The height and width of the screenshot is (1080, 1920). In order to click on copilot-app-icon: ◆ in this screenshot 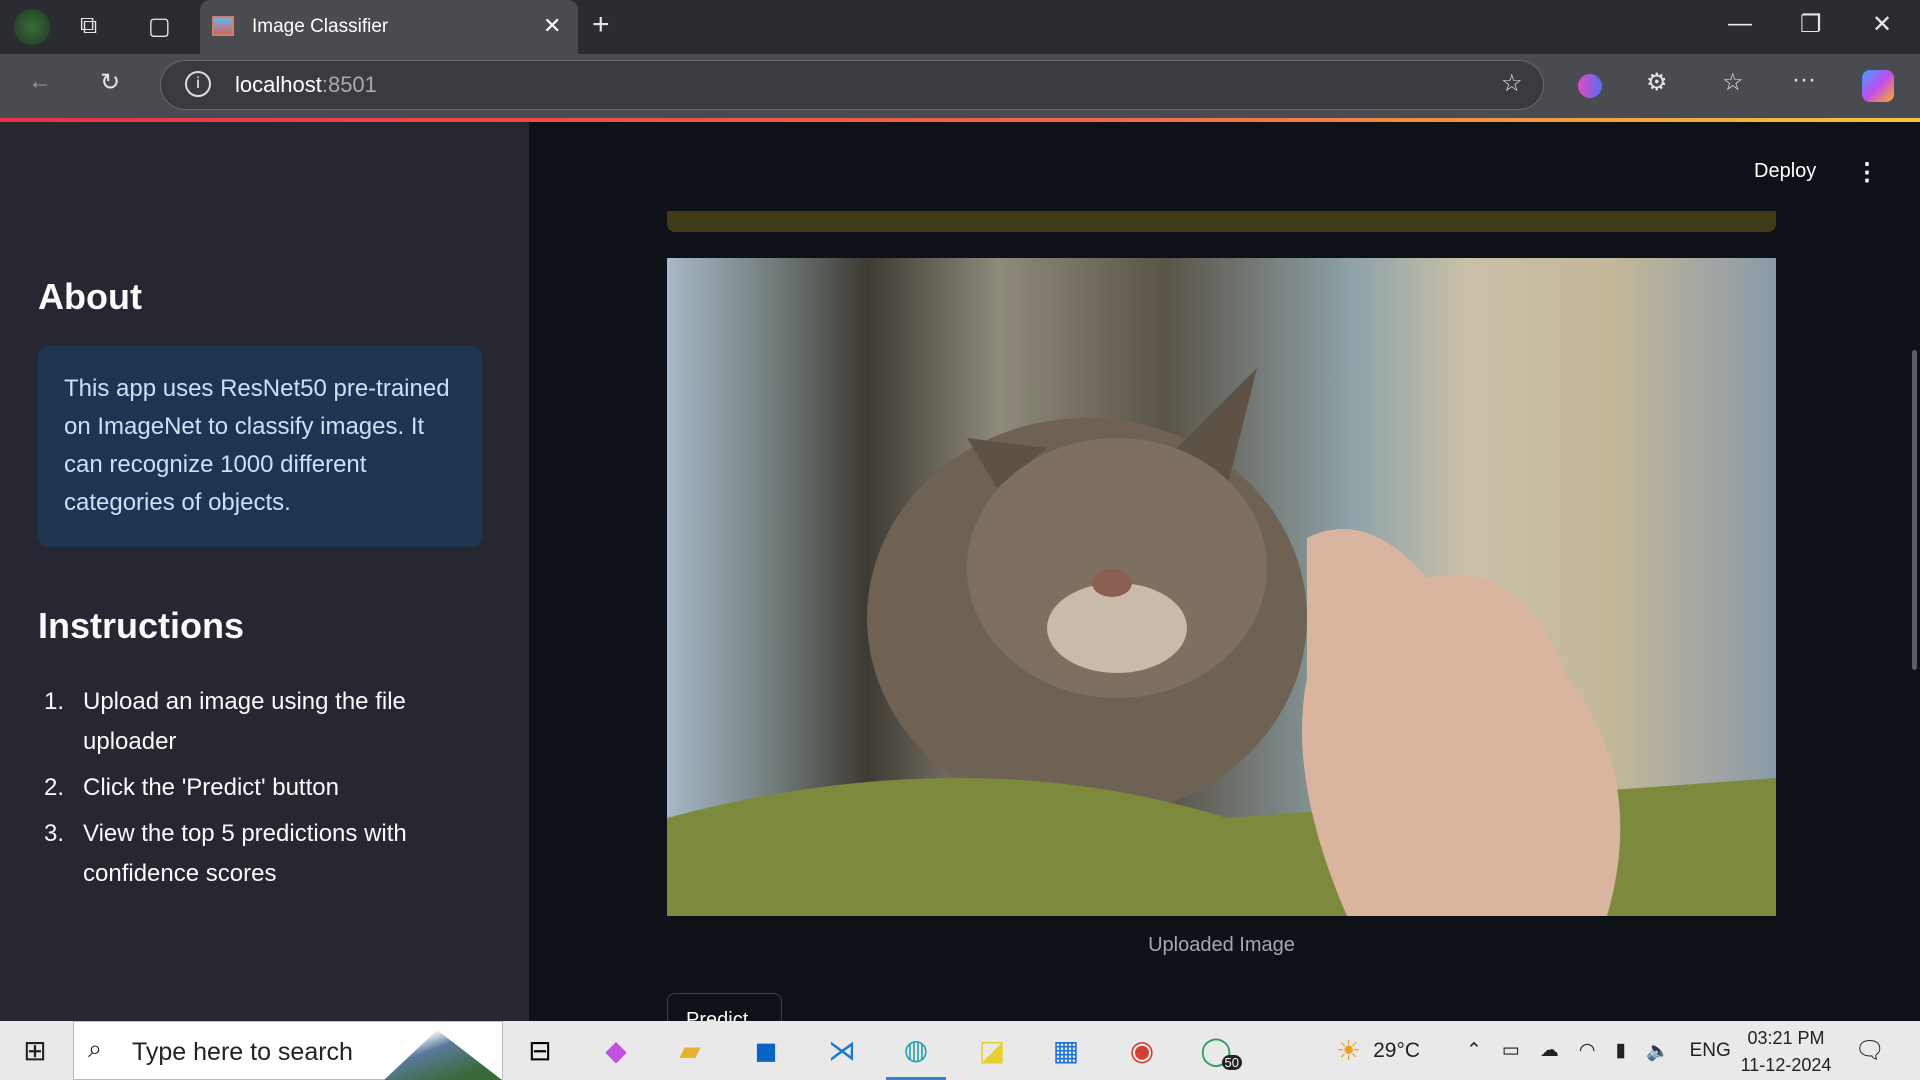, I will do `click(616, 1050)`.